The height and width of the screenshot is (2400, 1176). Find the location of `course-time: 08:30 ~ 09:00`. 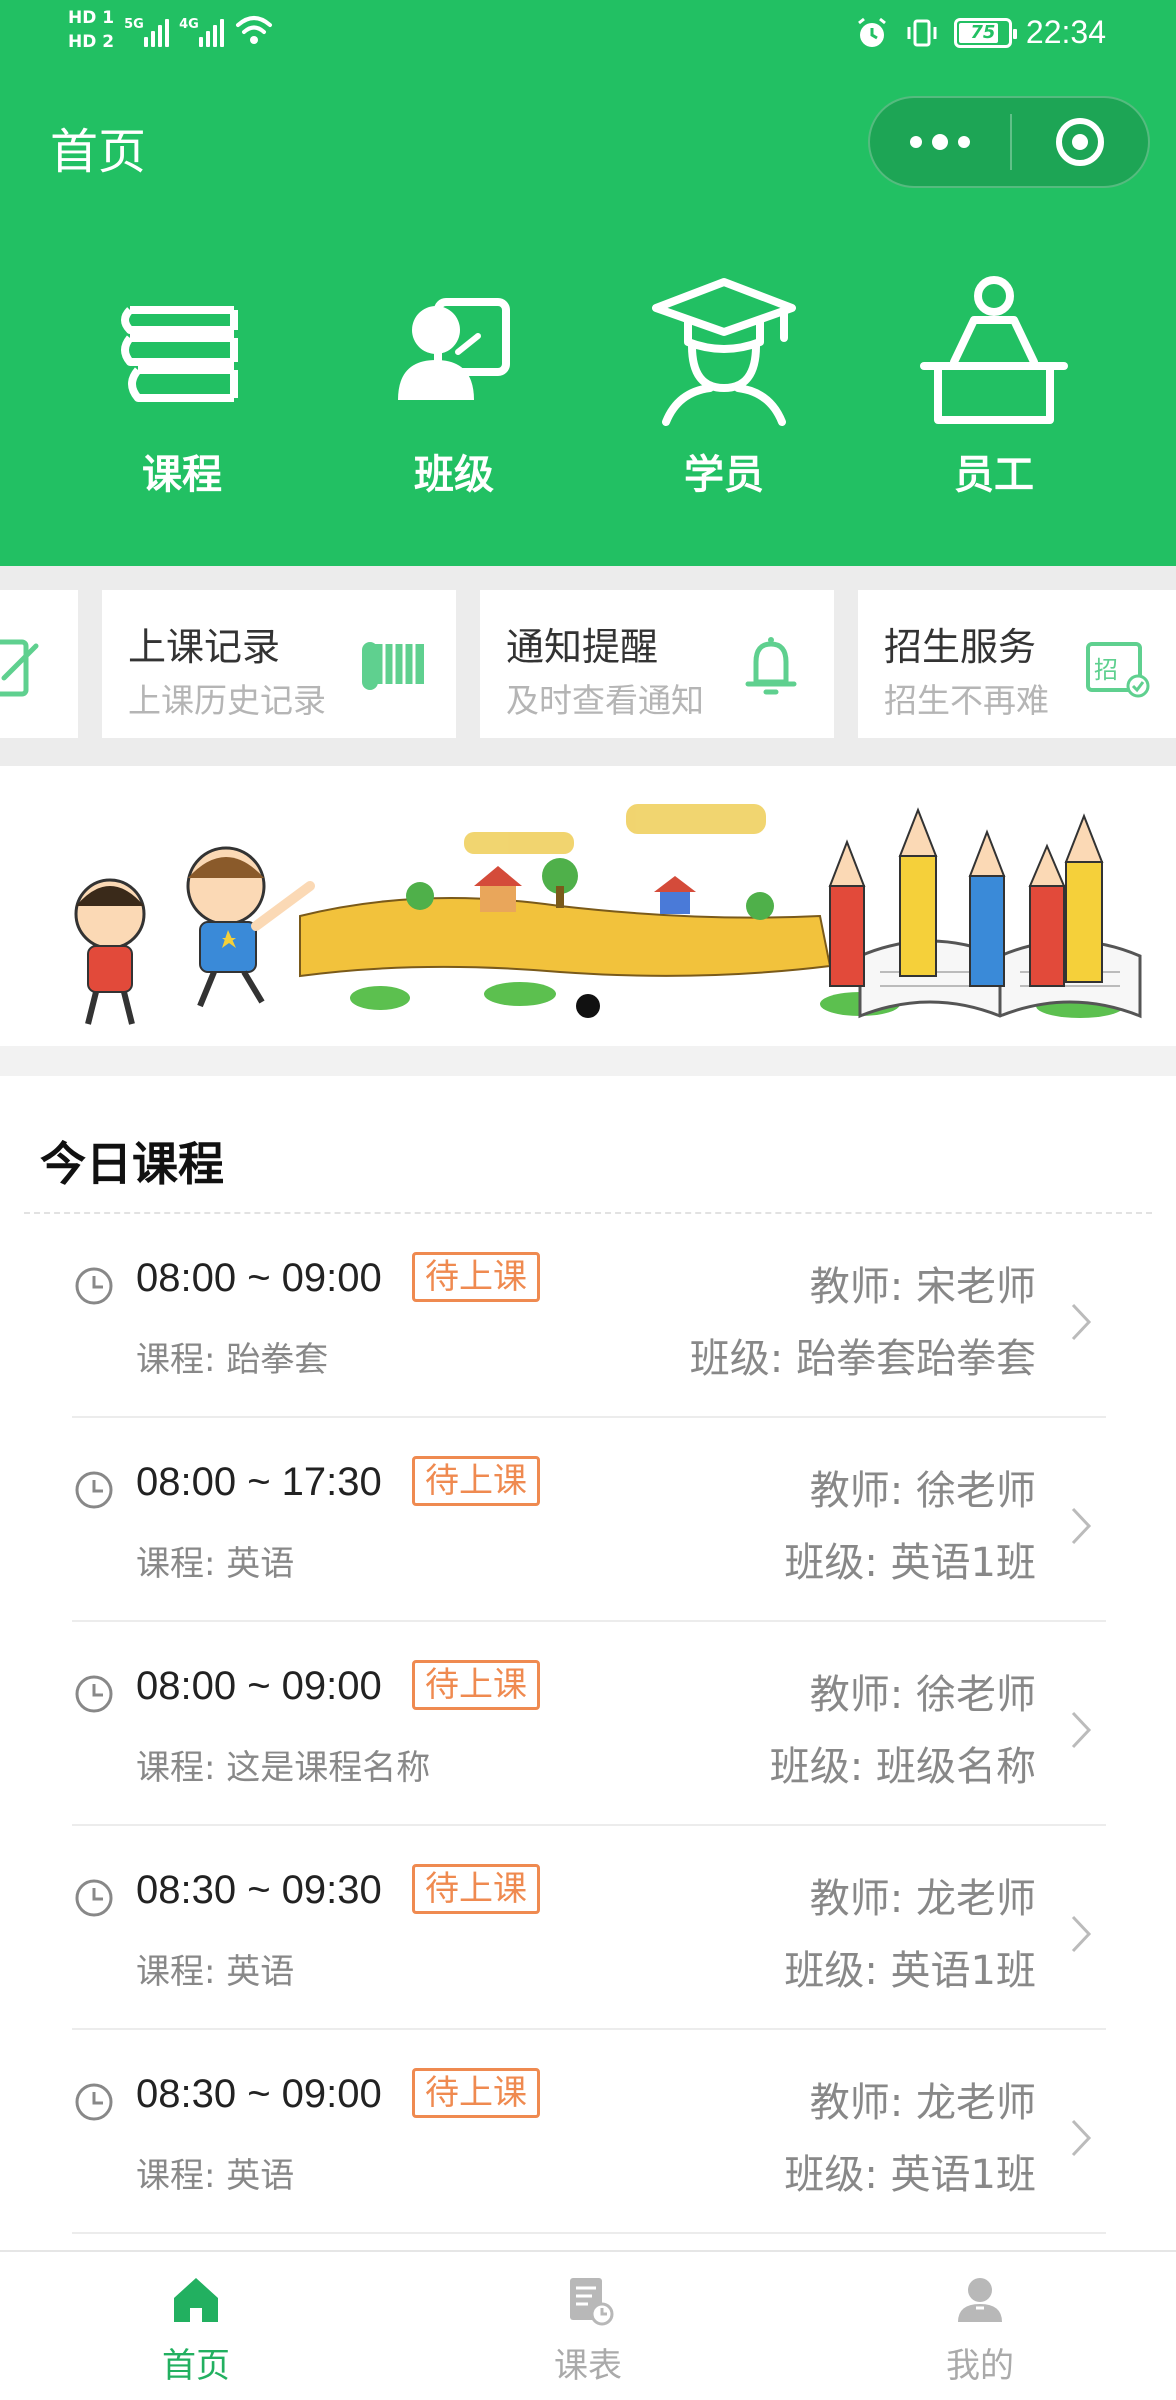

course-time: 08:30 ~ 09:00 is located at coordinates (259, 2094).